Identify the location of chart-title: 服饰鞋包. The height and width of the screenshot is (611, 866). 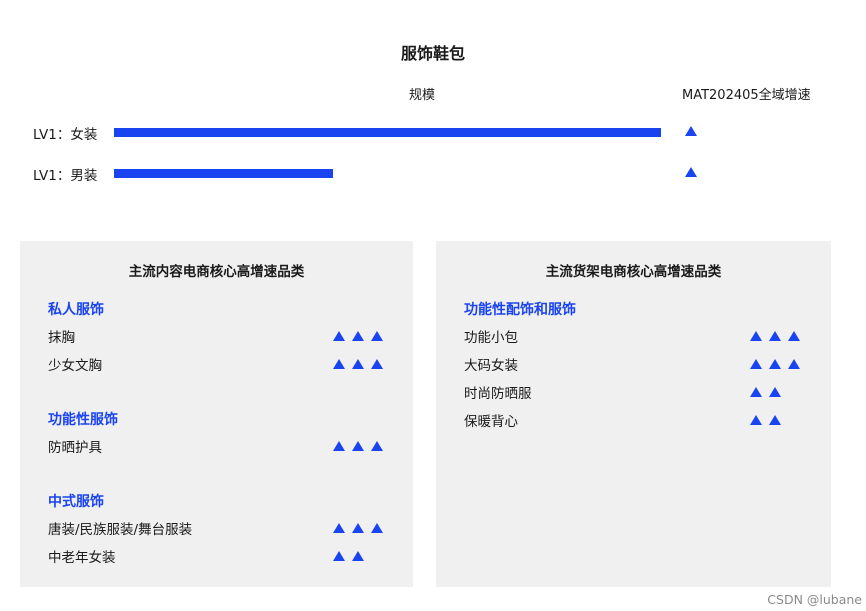
(432, 53).